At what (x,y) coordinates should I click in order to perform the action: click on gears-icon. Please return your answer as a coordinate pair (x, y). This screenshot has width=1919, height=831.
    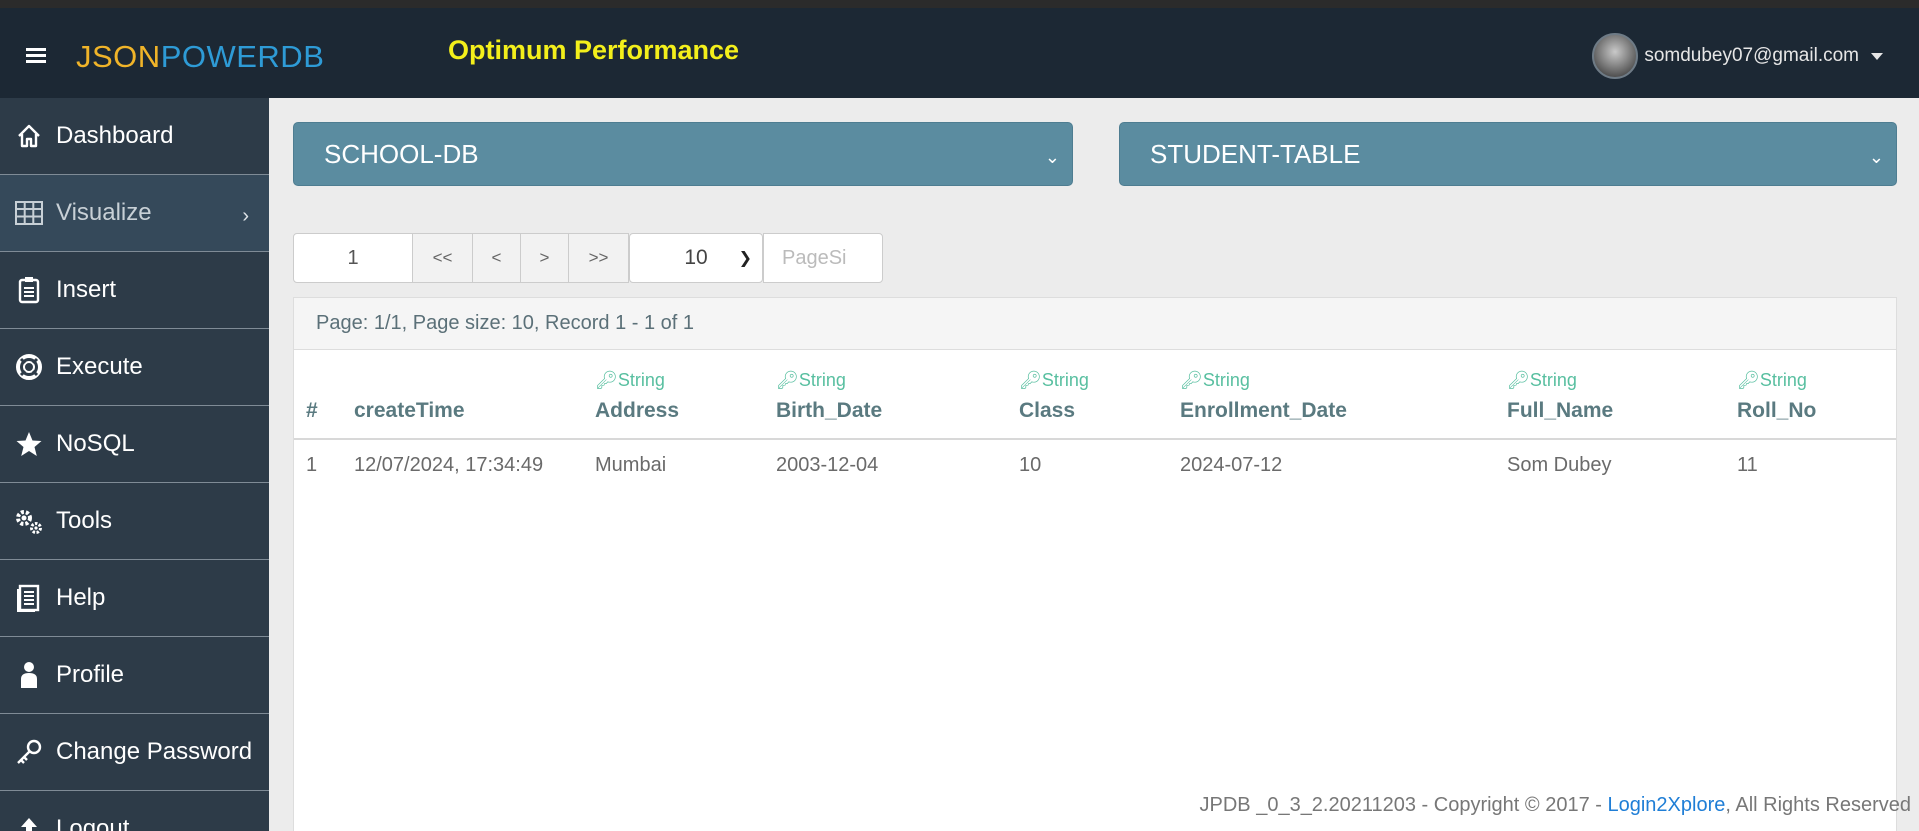
    Looking at the image, I should click on (29, 521).